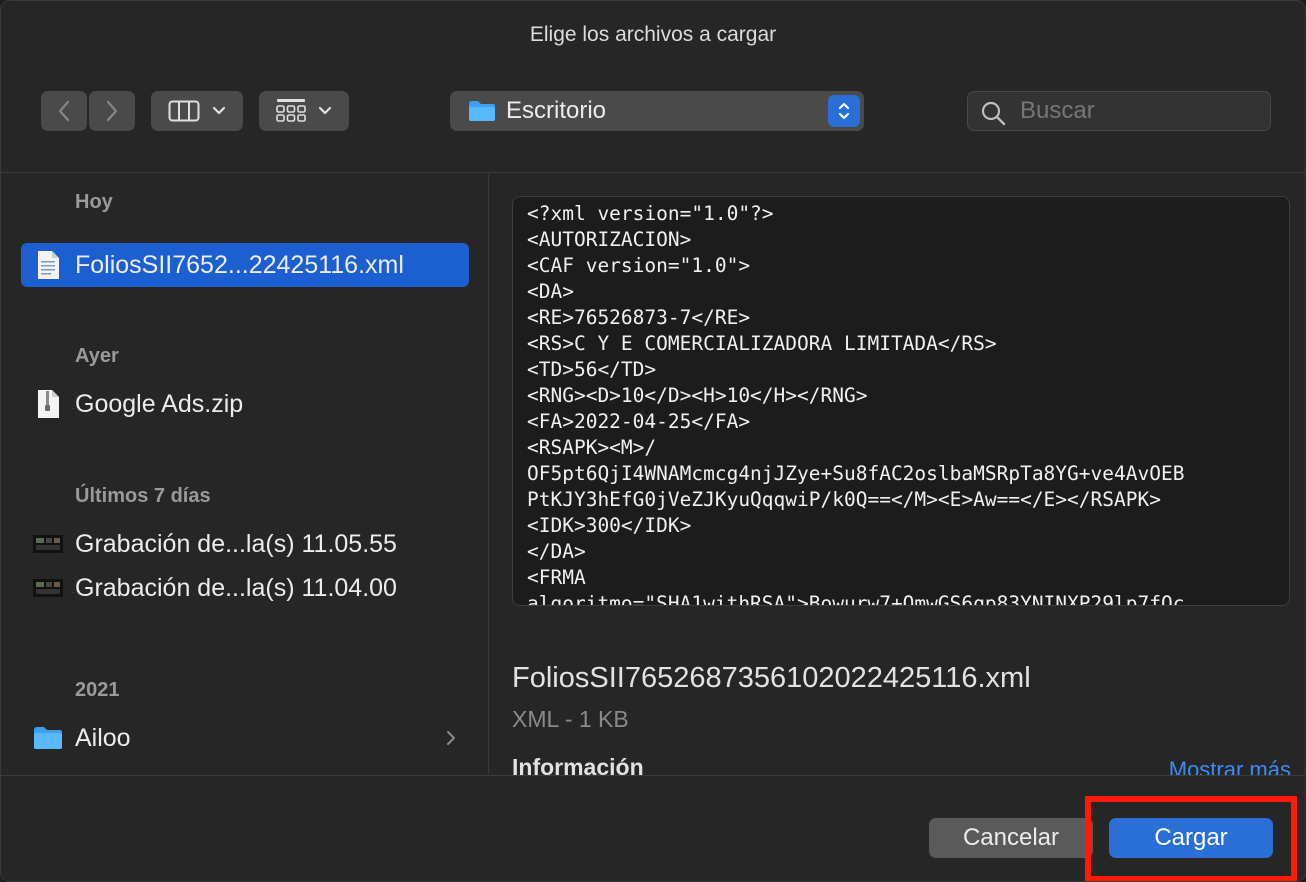 This screenshot has width=1306, height=882. Describe the element at coordinates (159, 403) in the screenshot. I see `file-name: Google Ads.zip` at that location.